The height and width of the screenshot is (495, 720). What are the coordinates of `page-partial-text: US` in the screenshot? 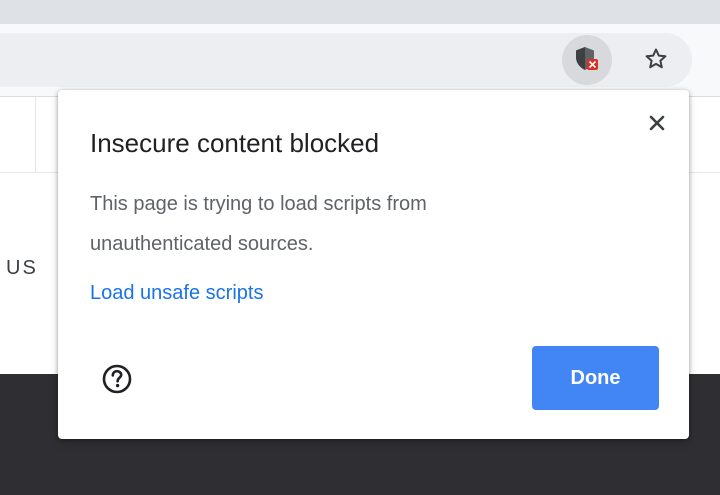 It's located at (22, 268).